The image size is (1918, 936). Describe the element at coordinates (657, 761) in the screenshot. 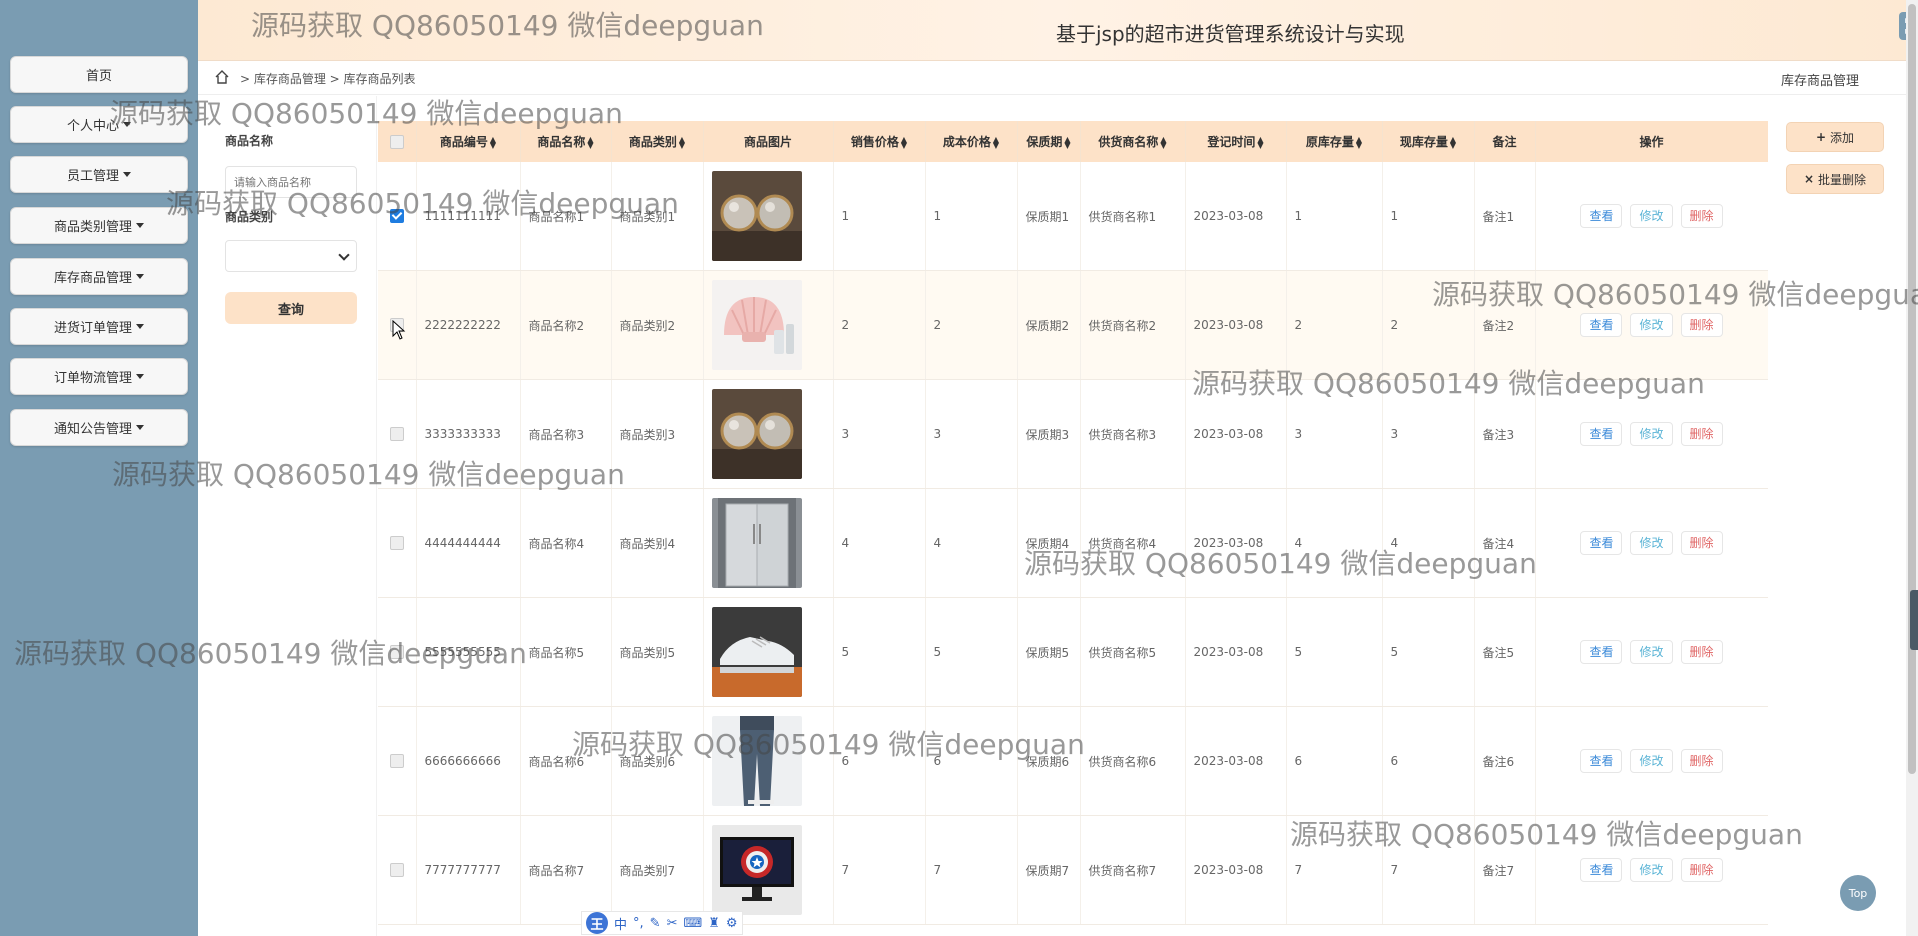

I see `cell-type: 商品类别6` at that location.